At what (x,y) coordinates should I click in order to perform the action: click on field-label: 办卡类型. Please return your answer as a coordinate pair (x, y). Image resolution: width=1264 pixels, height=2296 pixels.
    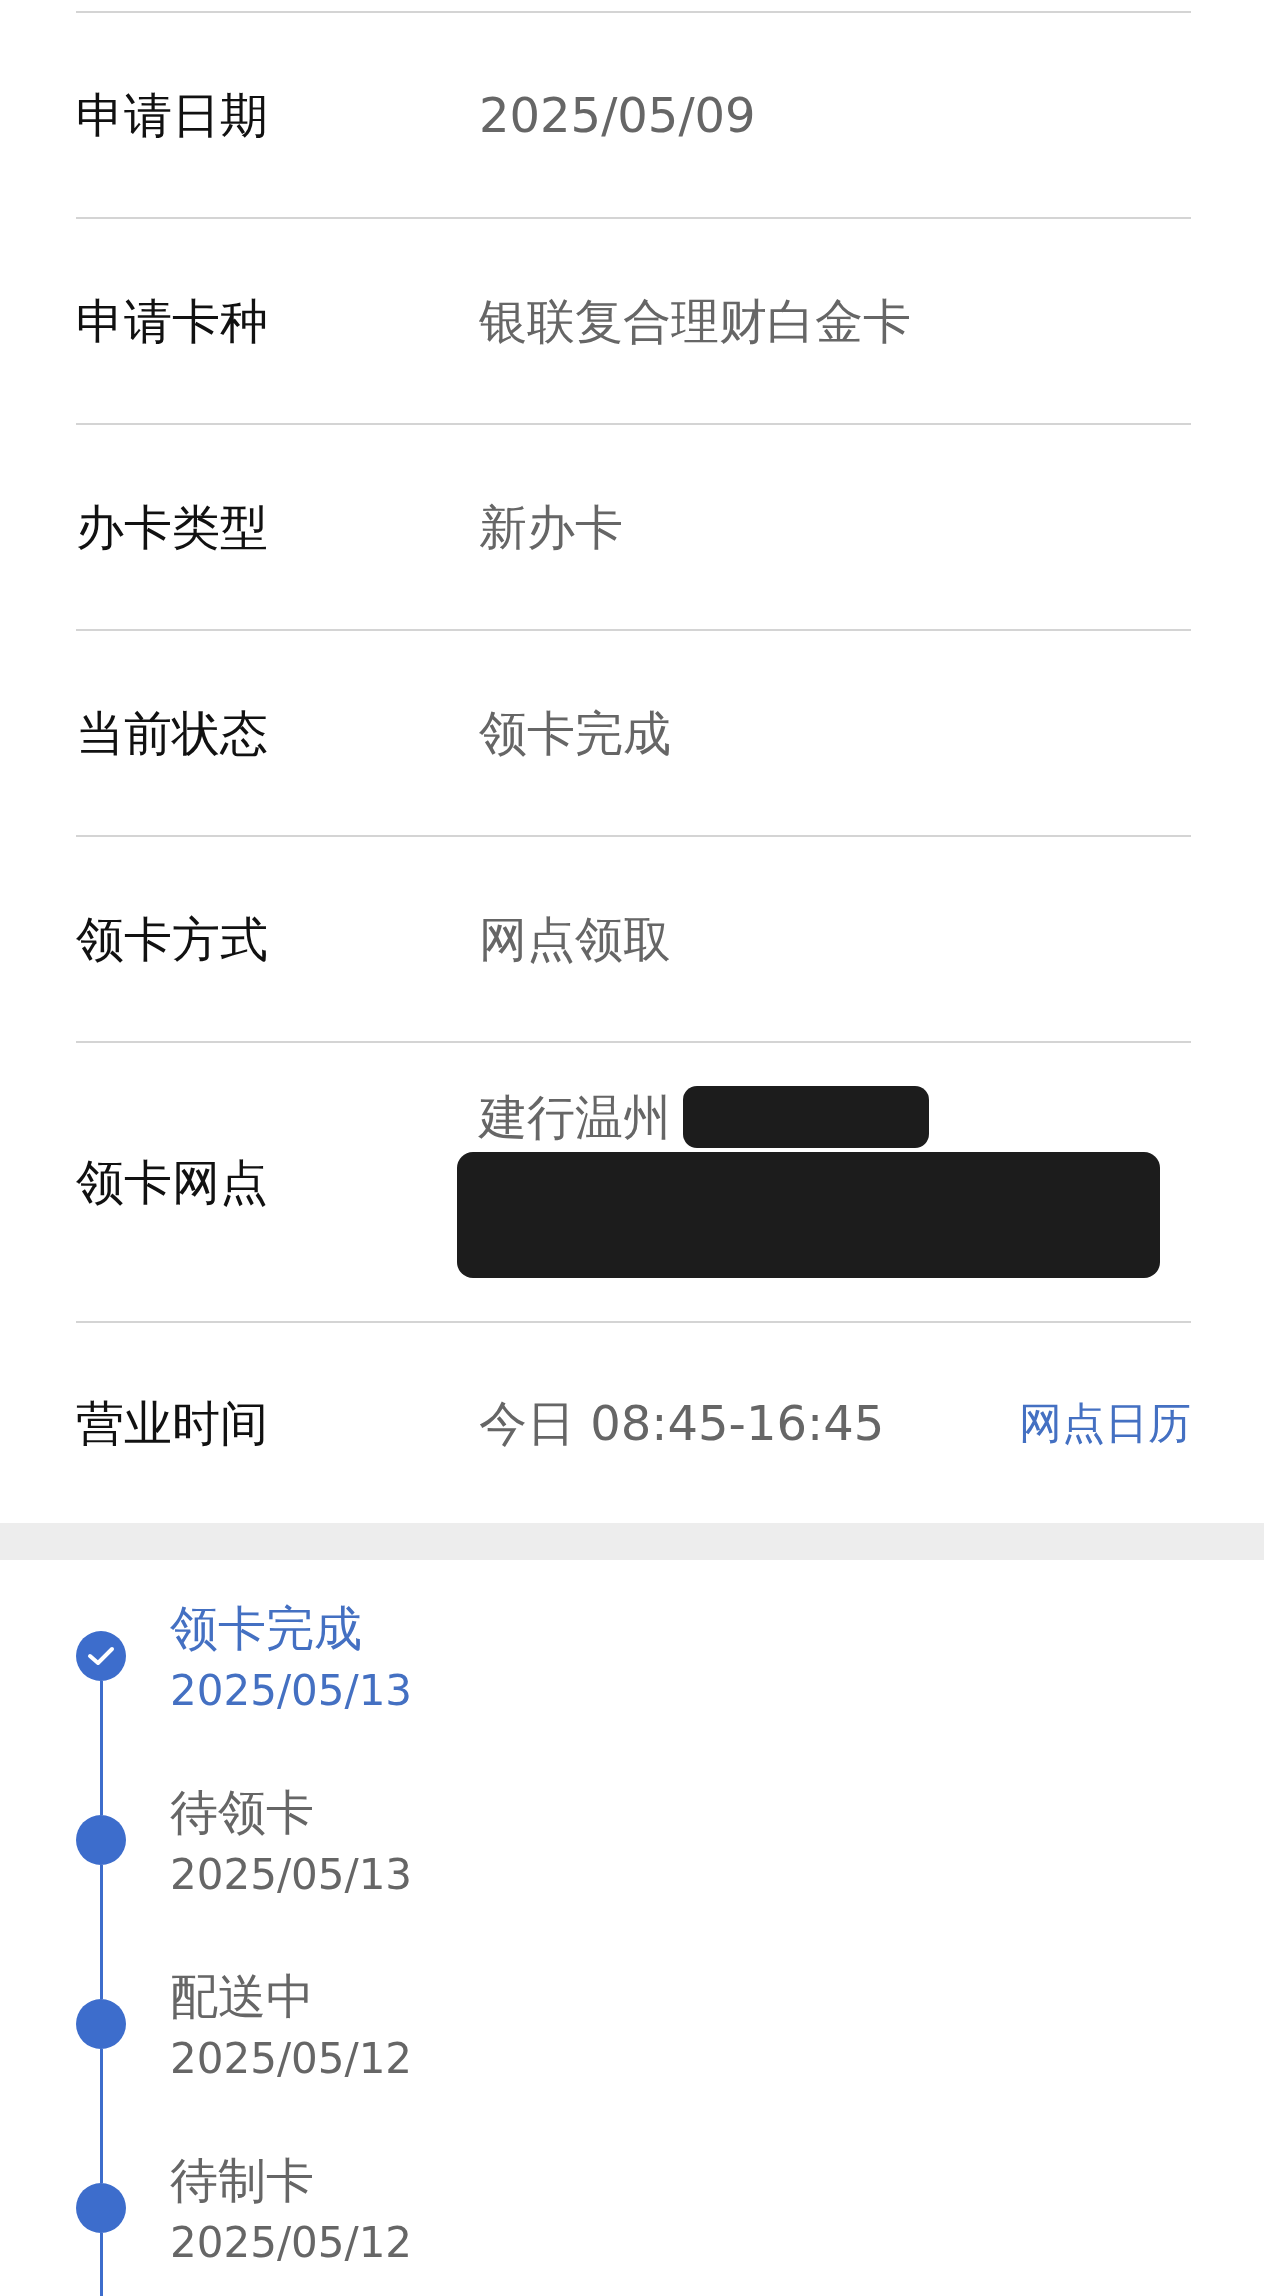
    Looking at the image, I should click on (172, 527).